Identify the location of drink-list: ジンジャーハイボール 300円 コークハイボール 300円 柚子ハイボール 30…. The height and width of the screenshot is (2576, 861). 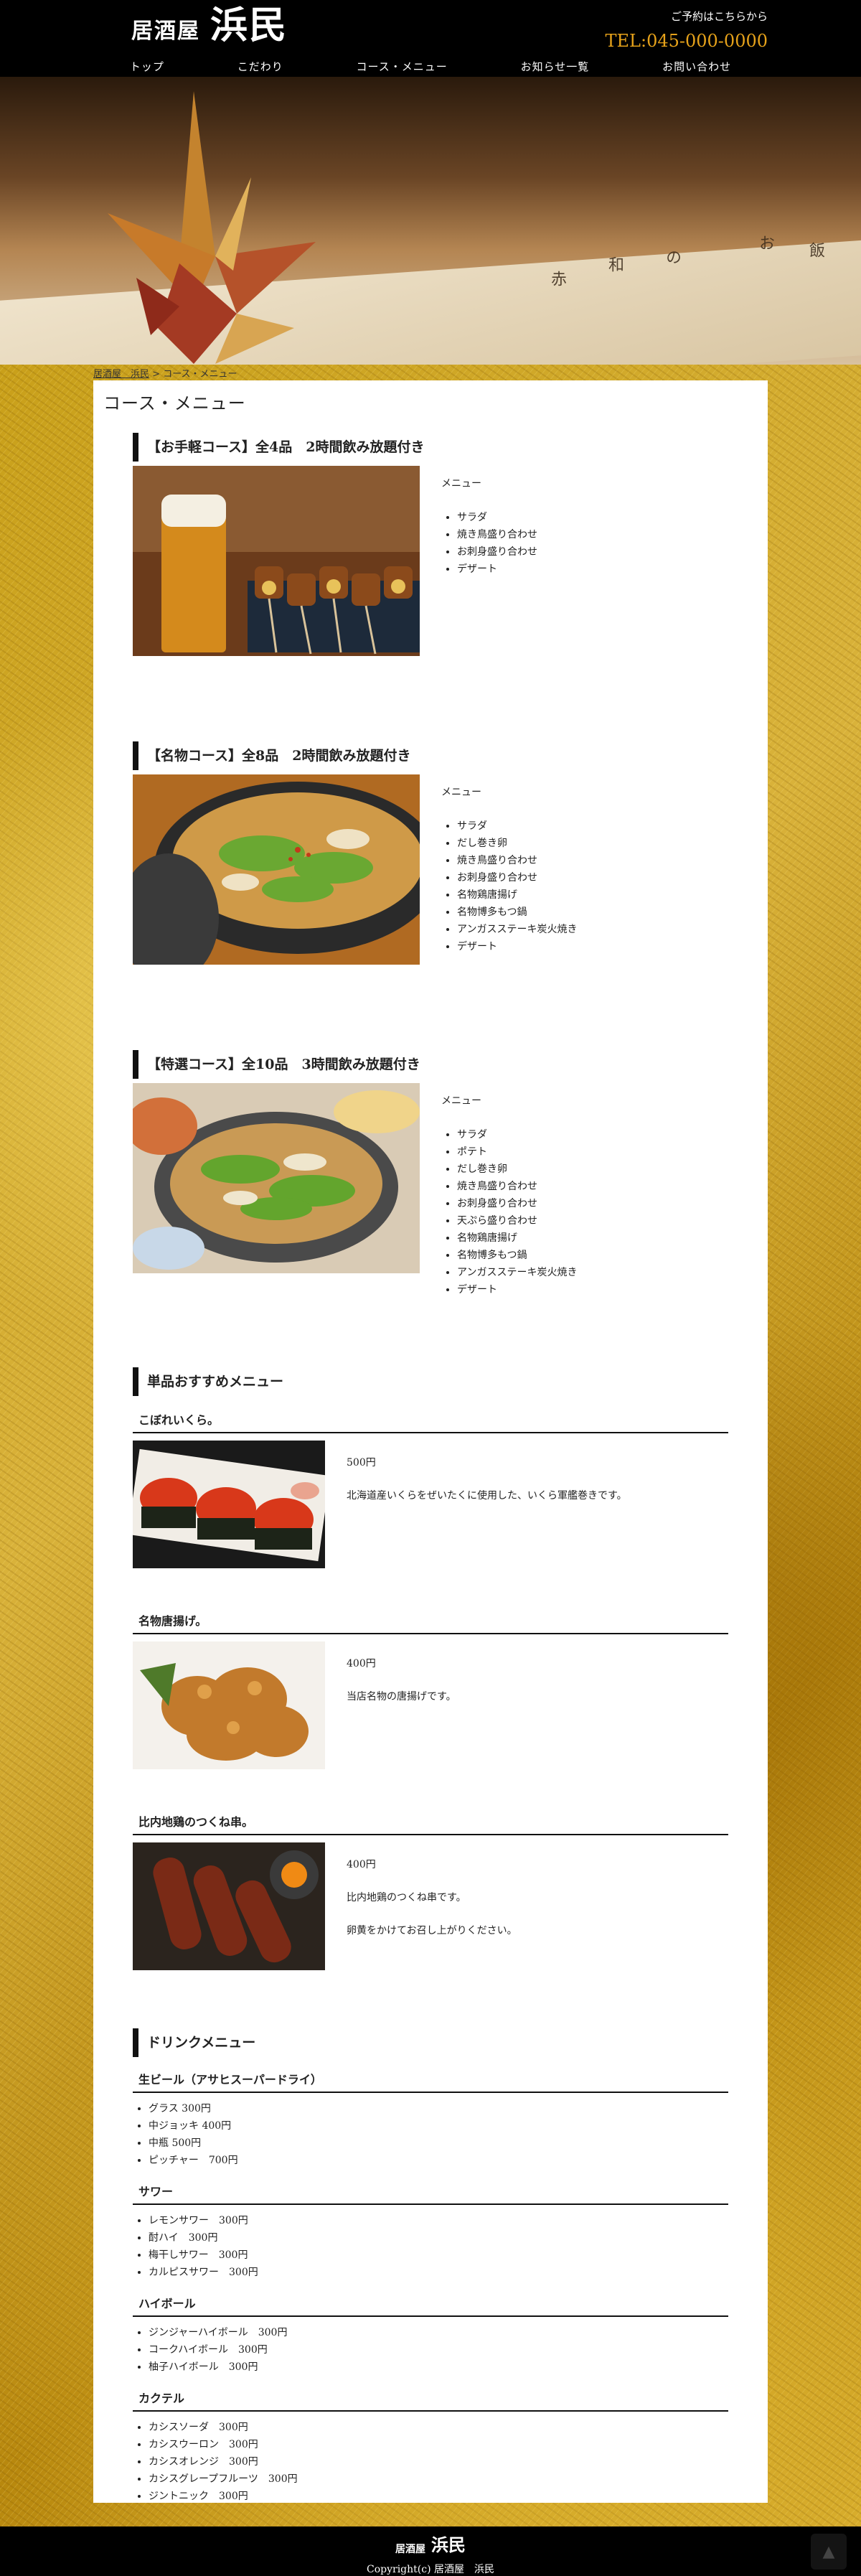
(438, 2350).